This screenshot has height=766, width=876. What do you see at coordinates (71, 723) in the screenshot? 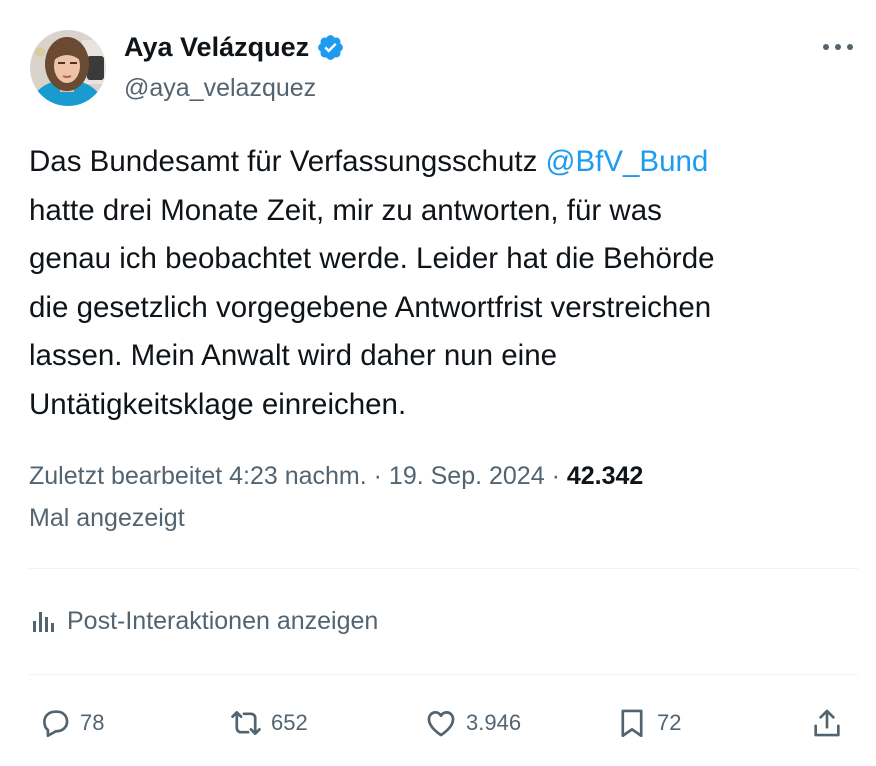
I see `reply-button: 78` at bounding box center [71, 723].